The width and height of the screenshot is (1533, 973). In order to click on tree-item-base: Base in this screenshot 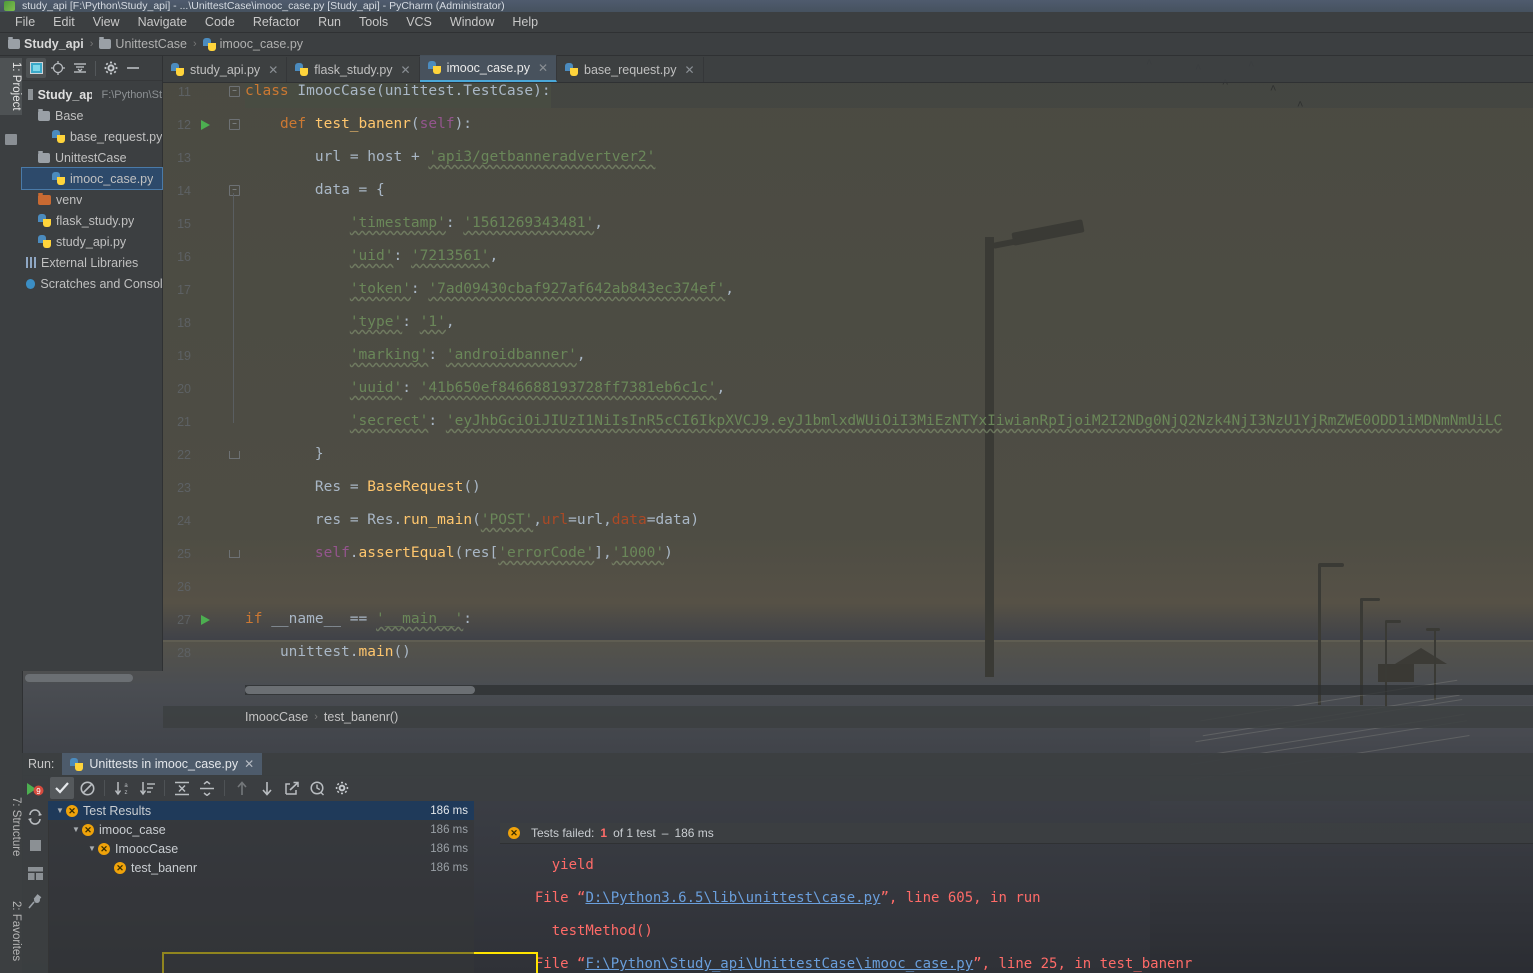, I will do `click(92, 115)`.